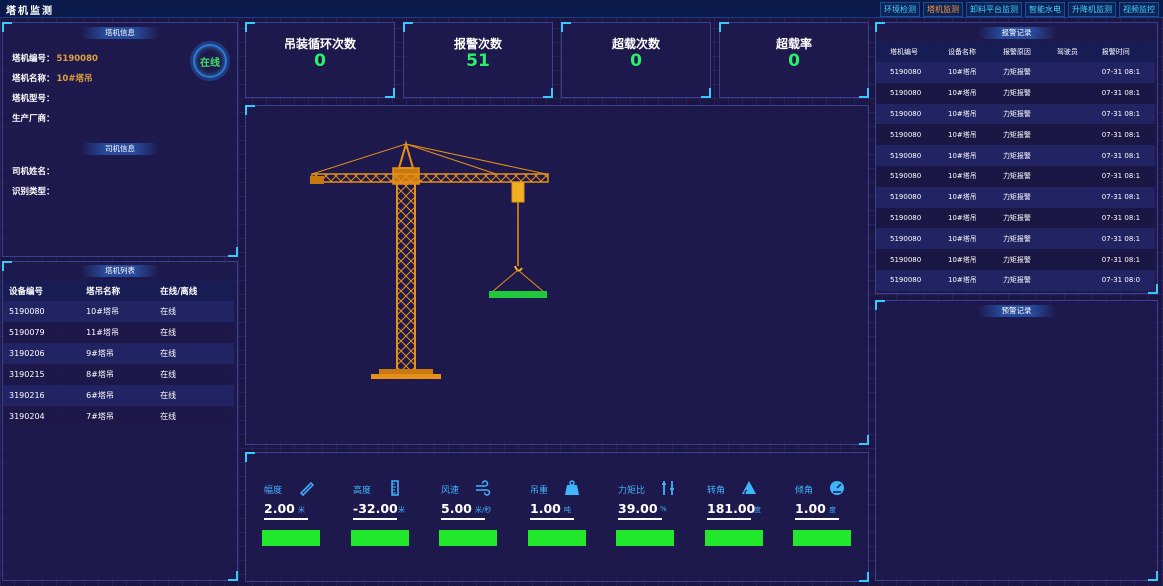  Describe the element at coordinates (635, 44) in the screenshot. I see `stat-label: 超载次数` at that location.